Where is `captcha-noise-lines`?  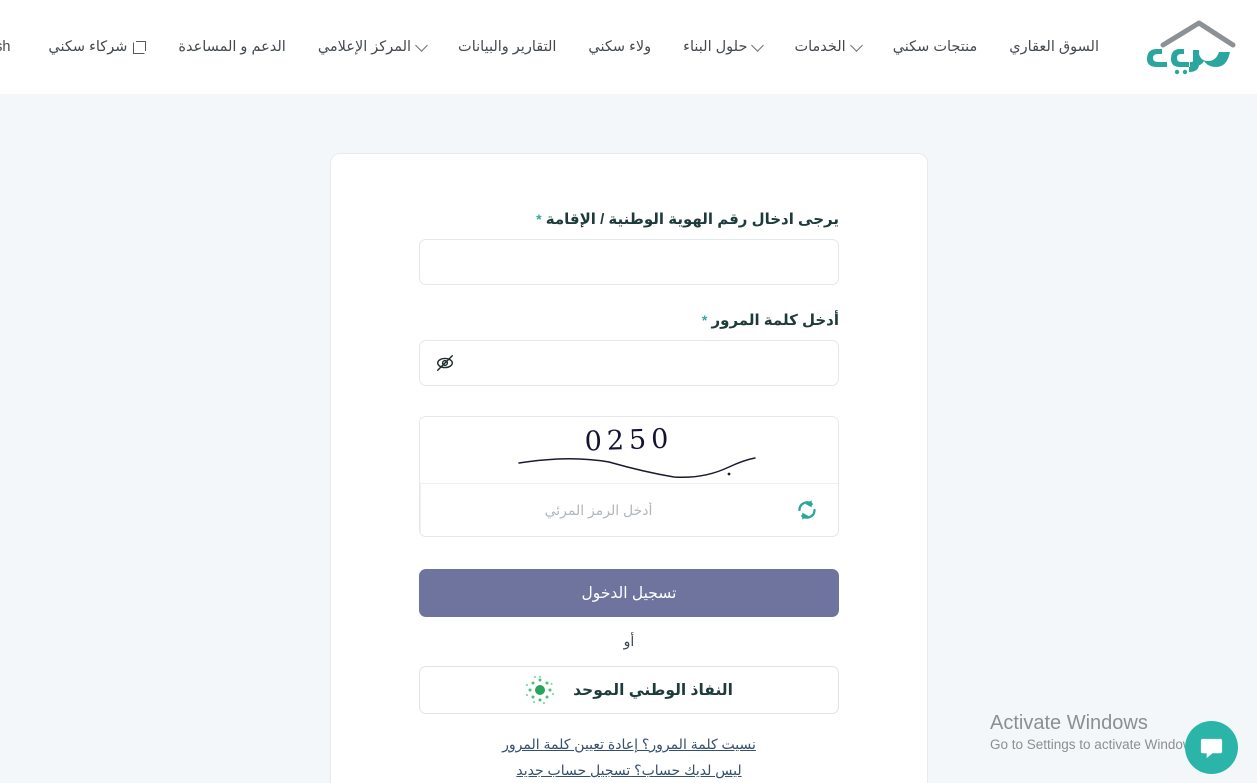 captcha-noise-lines is located at coordinates (637, 468).